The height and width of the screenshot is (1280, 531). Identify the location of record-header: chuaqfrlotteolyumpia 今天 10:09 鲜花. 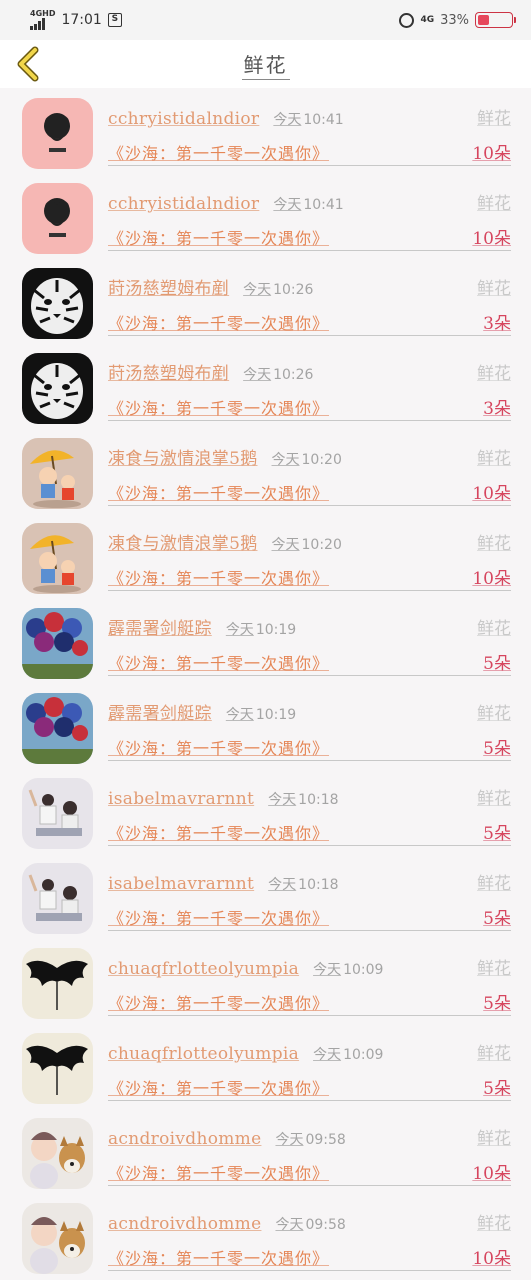
(309, 1051).